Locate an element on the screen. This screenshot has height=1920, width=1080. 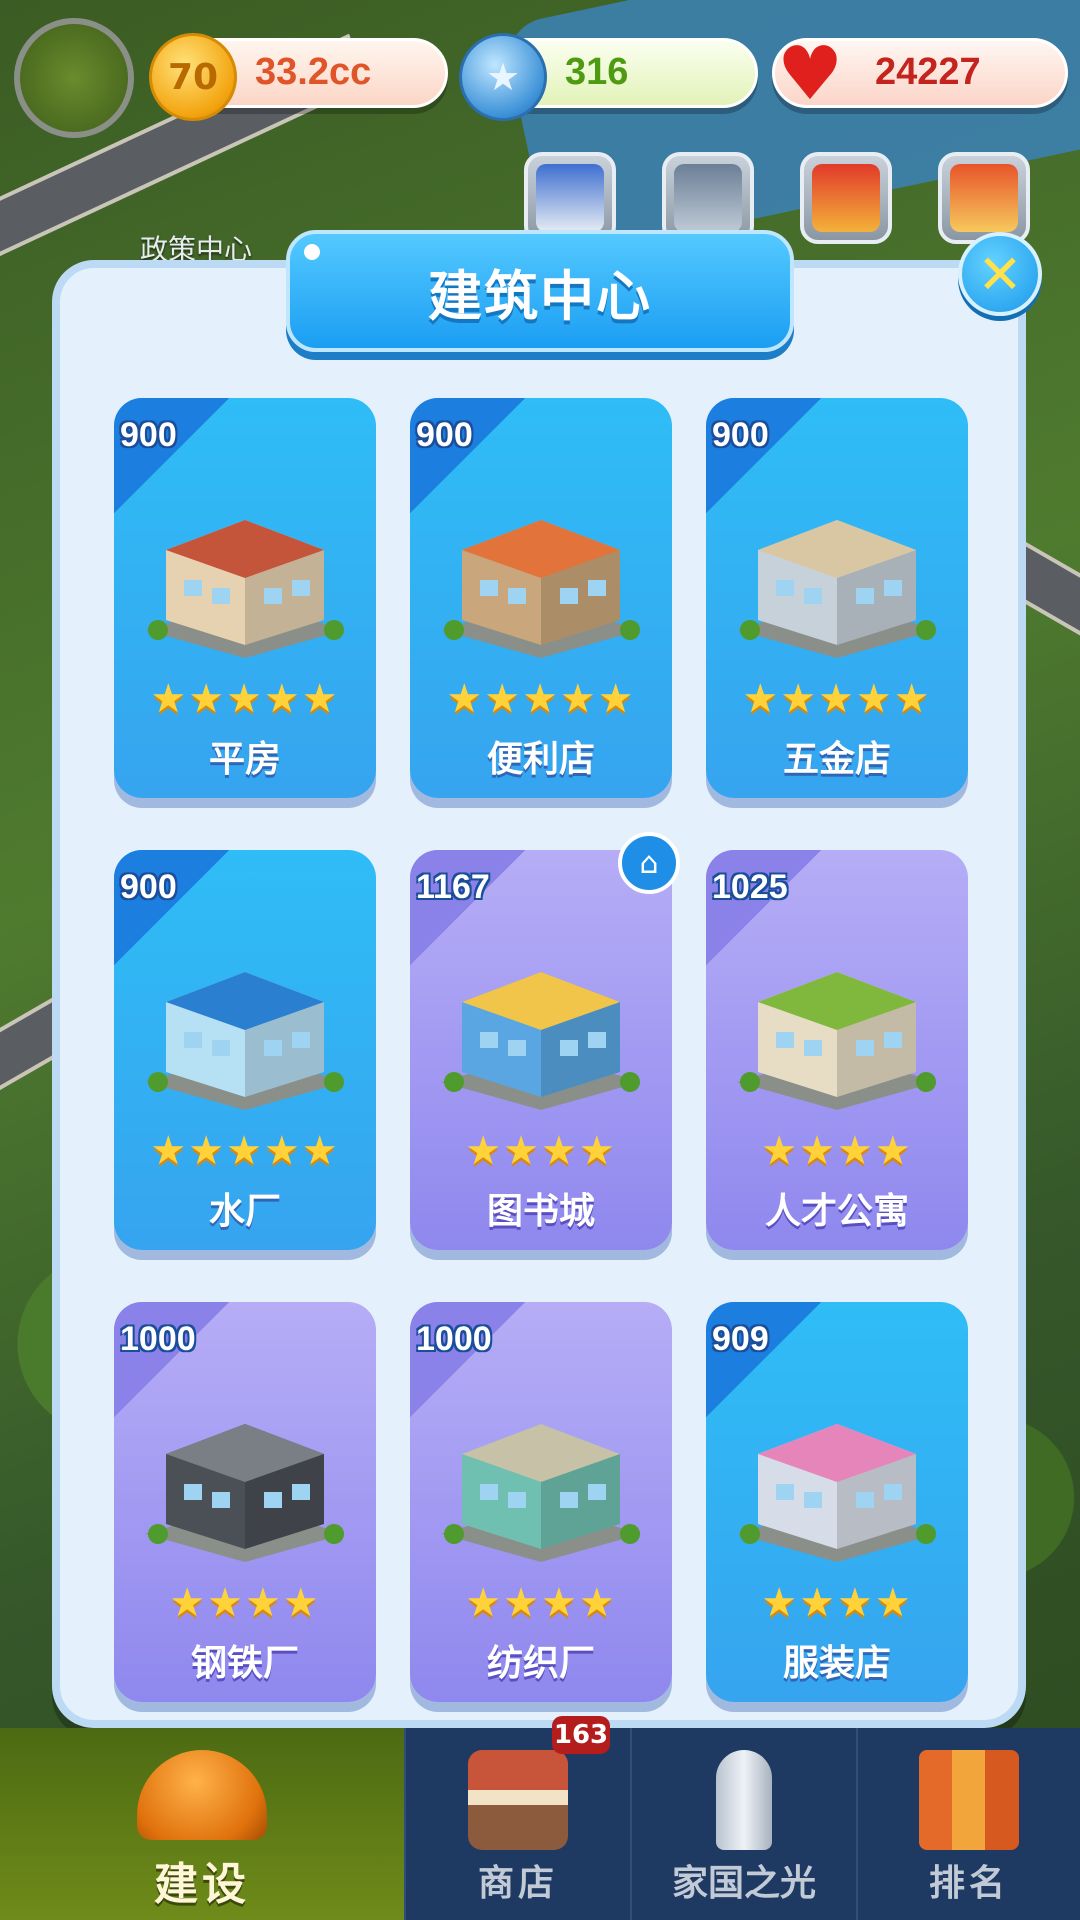
building-card: 900 ★★★★★ 五金店 is located at coordinates (837, 598).